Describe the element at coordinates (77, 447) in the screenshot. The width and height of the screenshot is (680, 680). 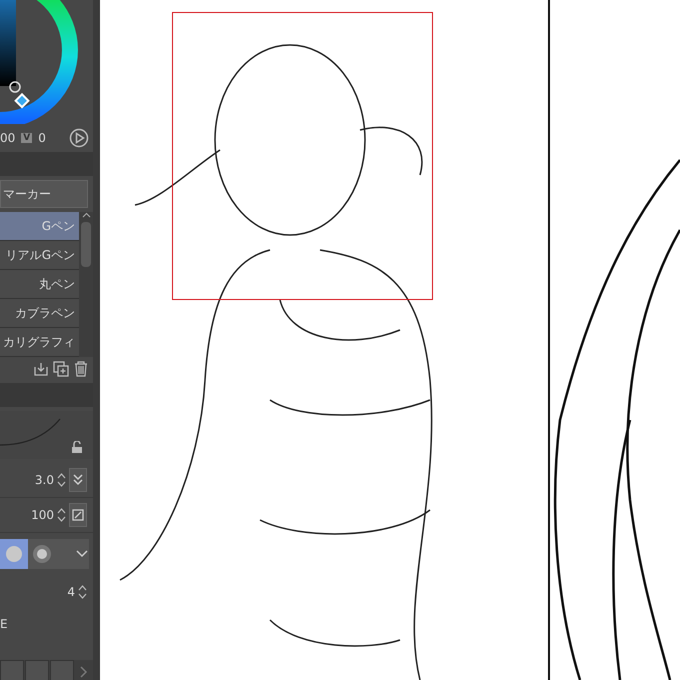
I see `lock-icon` at that location.